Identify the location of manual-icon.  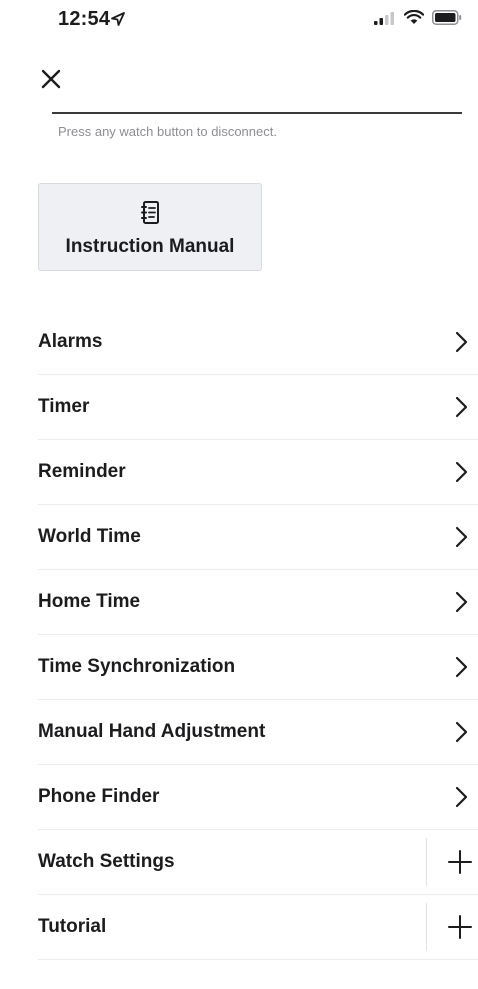
(150, 212).